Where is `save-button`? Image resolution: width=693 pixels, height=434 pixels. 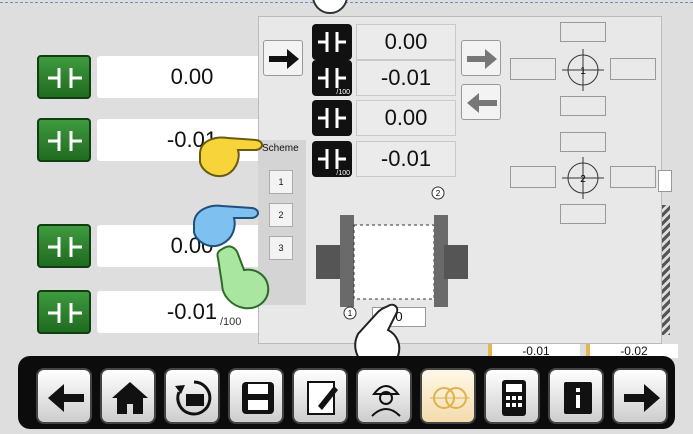
save-button is located at coordinates (256, 396).